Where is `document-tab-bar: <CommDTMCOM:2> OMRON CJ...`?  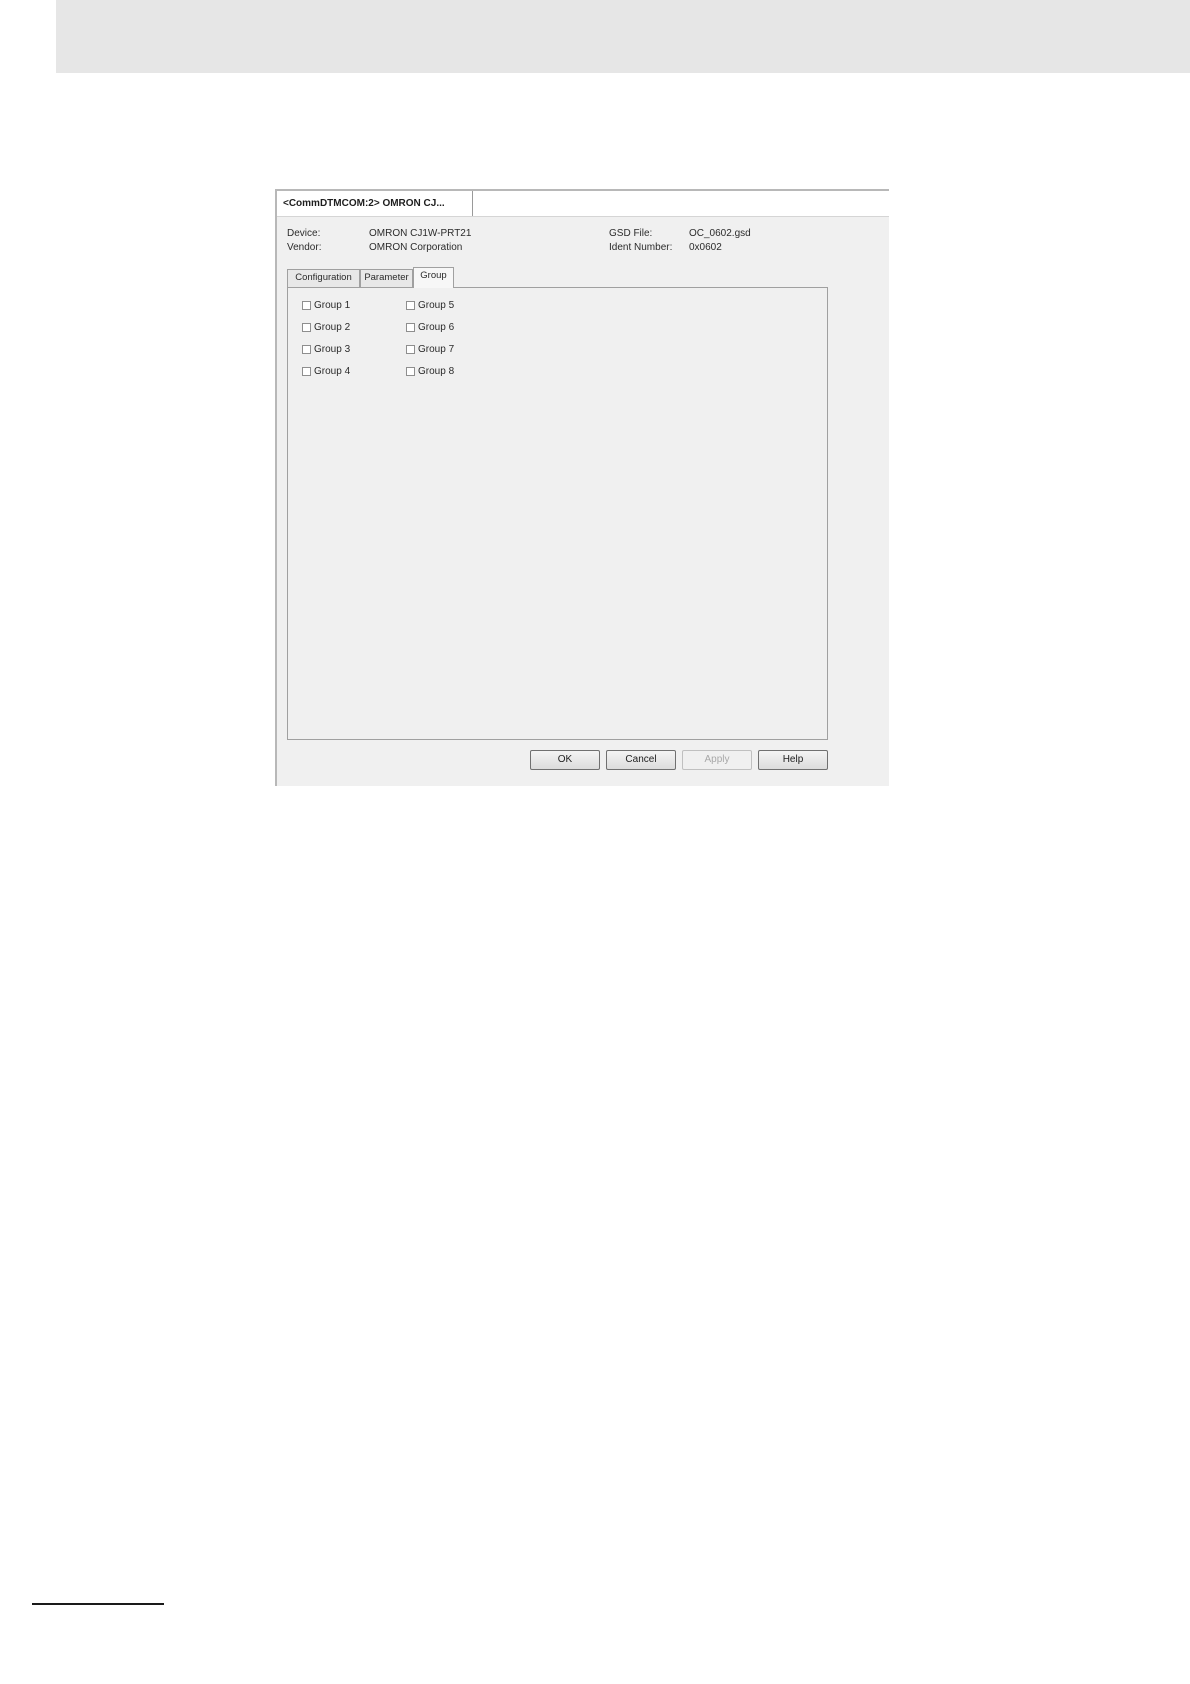 document-tab-bar: <CommDTMCOM:2> OMRON CJ... is located at coordinates (583, 204).